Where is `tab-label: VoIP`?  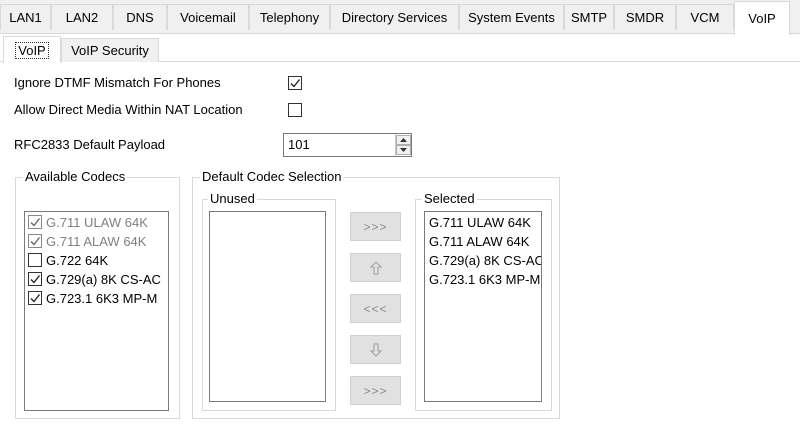 tab-label: VoIP is located at coordinates (762, 18).